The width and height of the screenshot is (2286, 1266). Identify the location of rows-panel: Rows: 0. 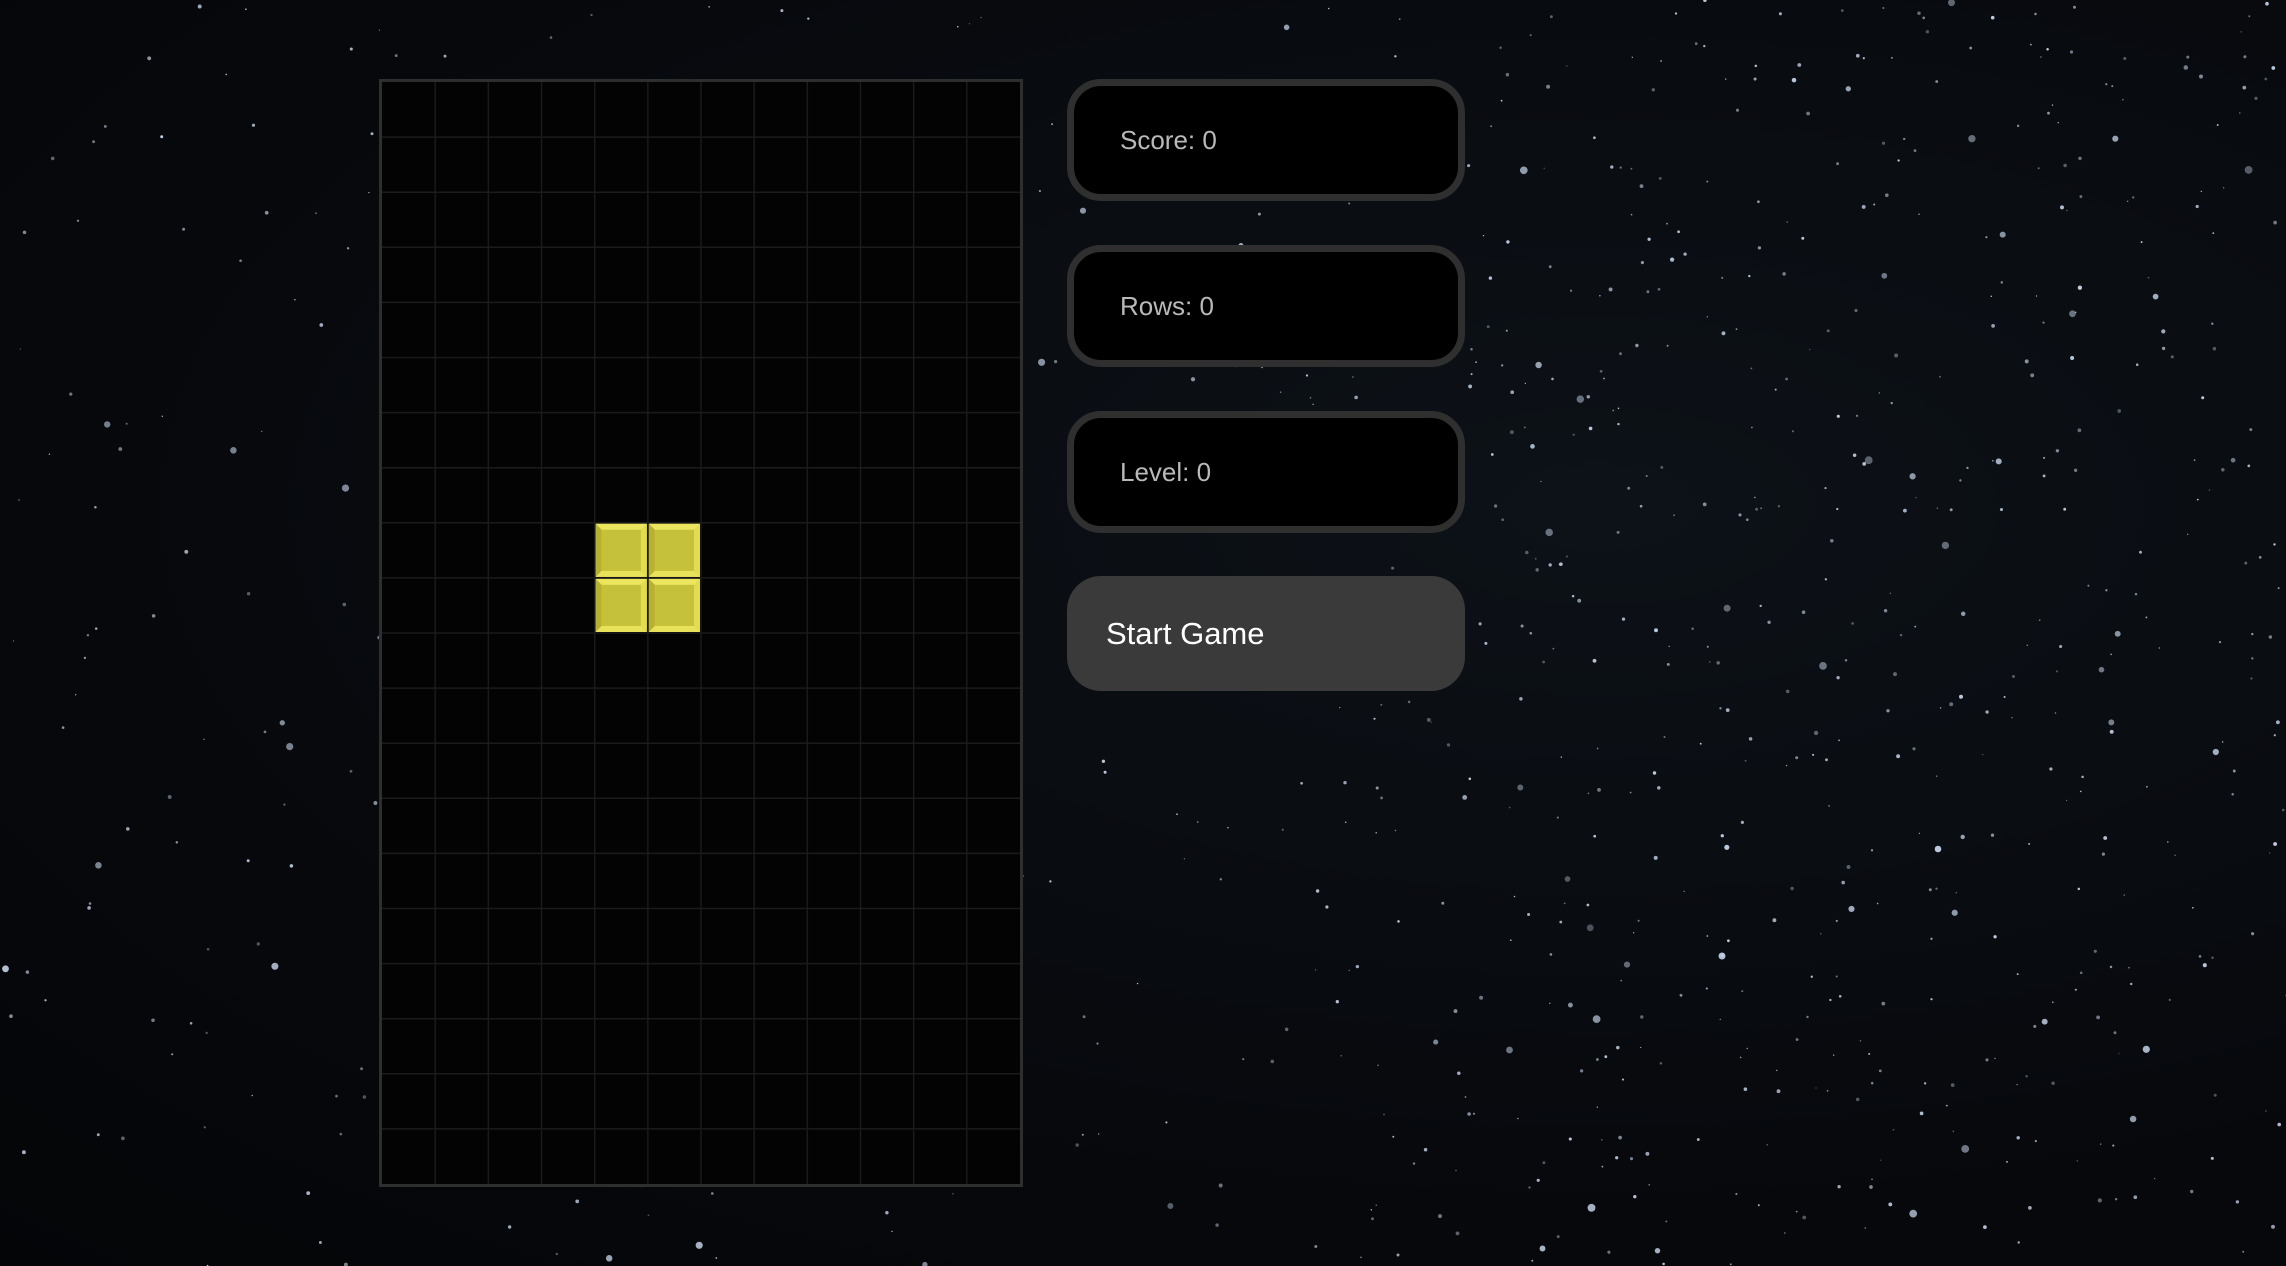
(1266, 306).